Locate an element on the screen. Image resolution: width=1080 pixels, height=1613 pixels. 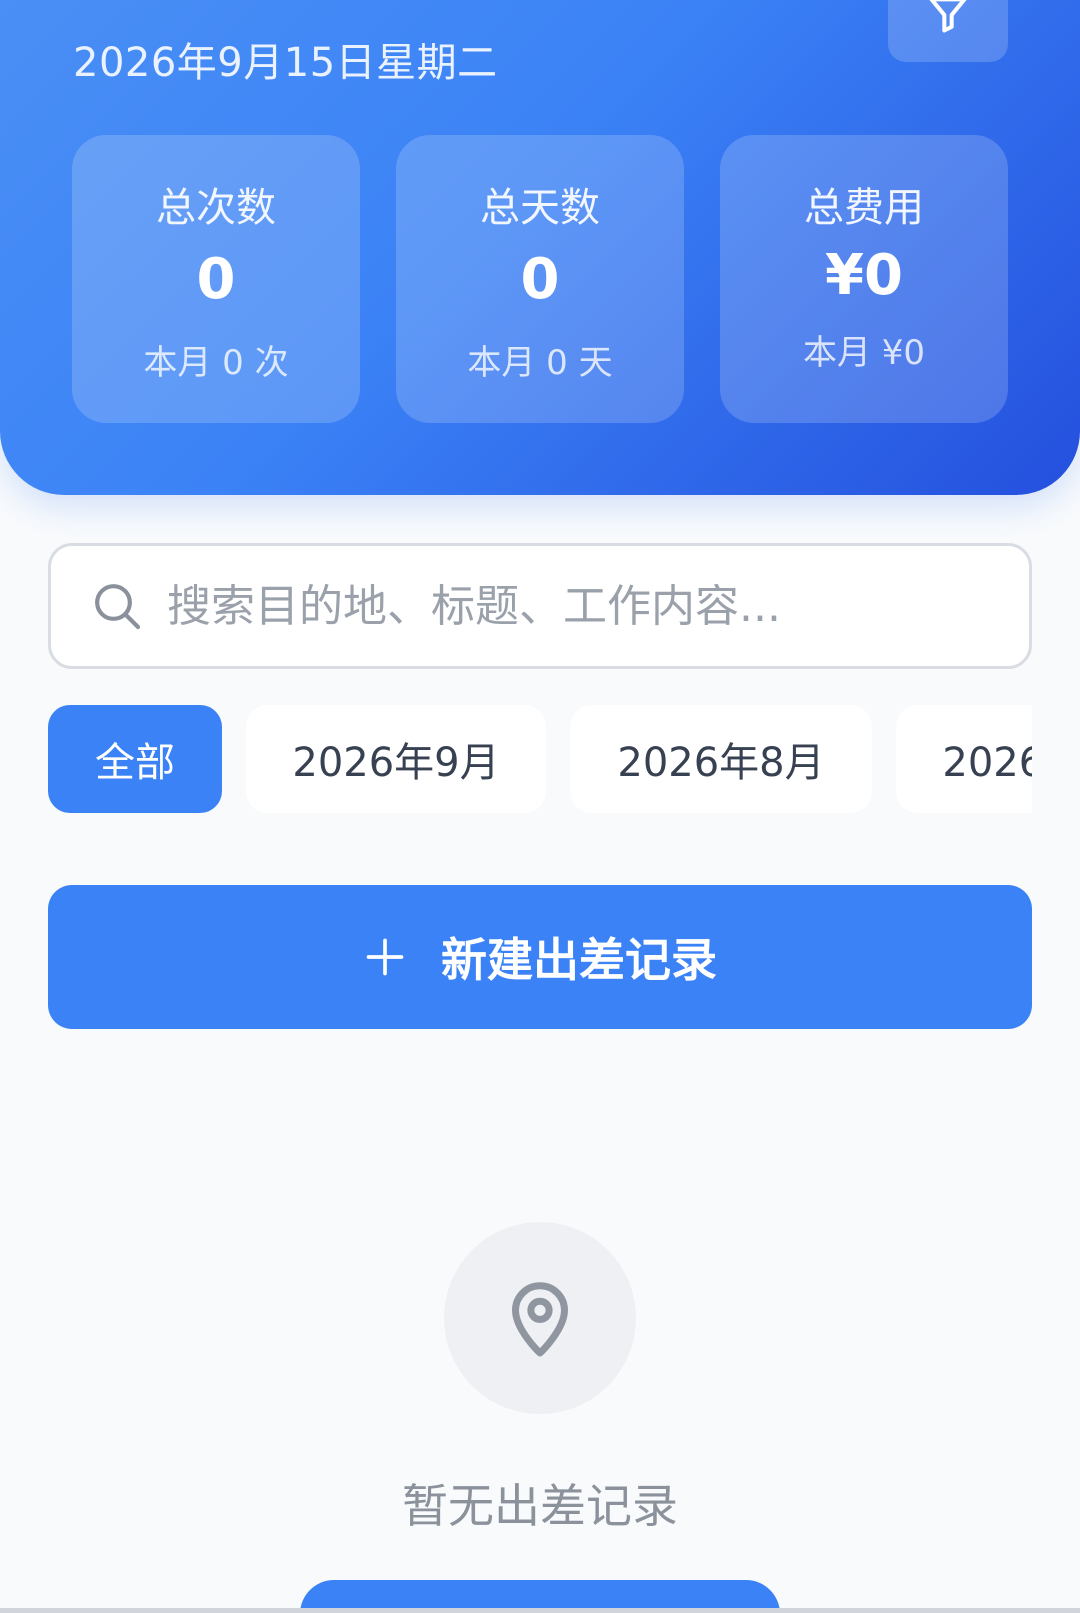
plus-icon is located at coordinates (385, 957).